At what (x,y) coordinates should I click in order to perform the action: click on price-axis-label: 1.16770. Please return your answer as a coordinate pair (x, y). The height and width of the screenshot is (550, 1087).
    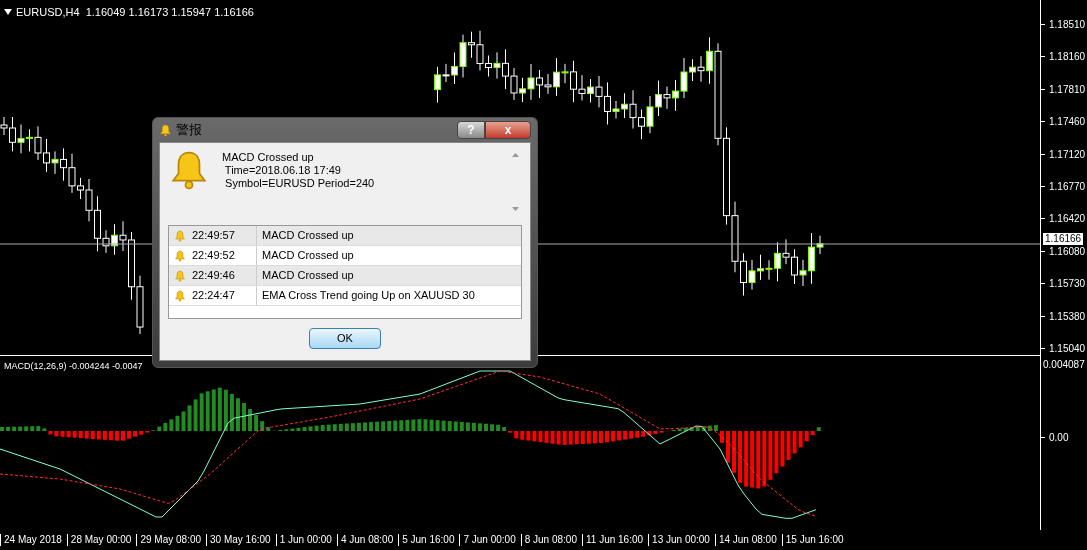
    Looking at the image, I should click on (1067, 186).